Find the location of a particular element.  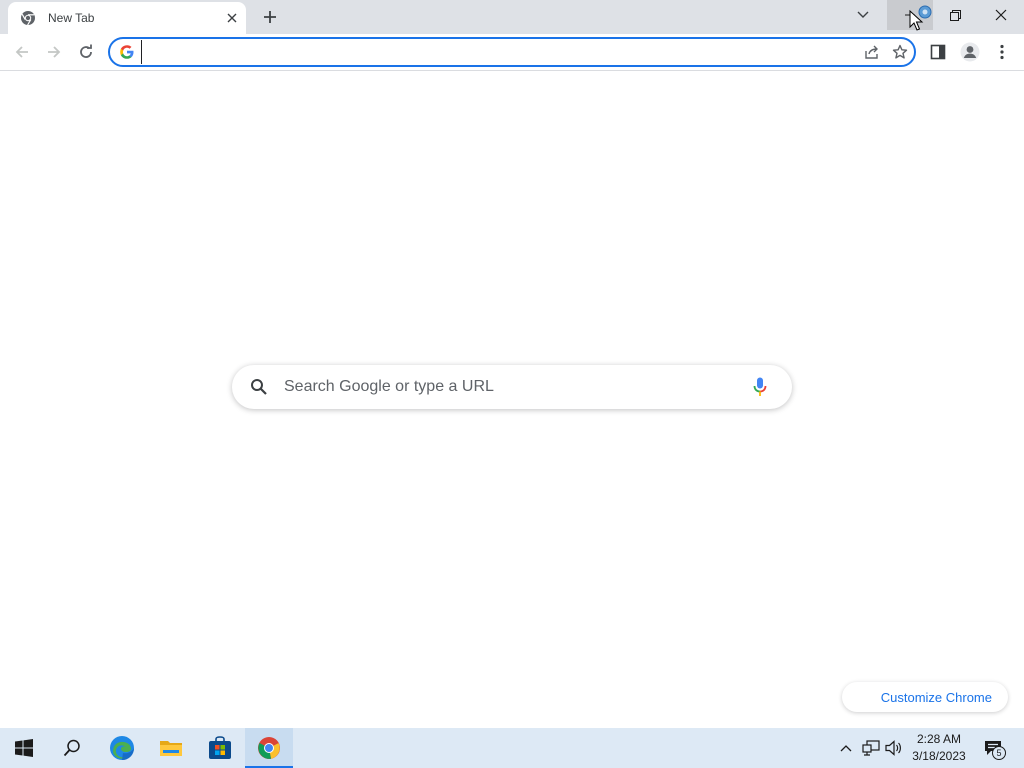

windows-icon is located at coordinates (24, 748).